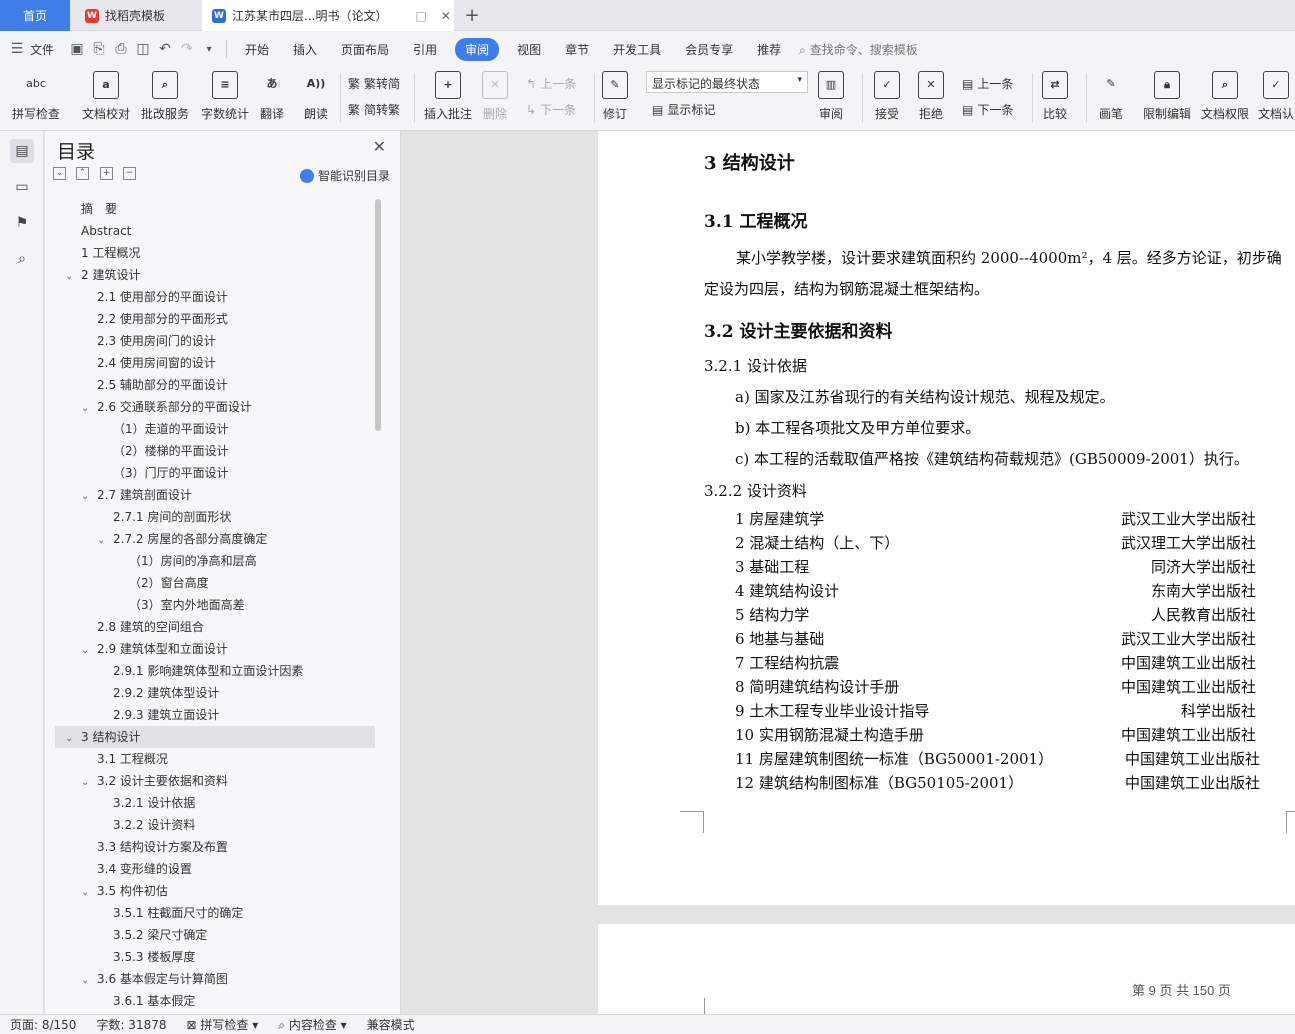 The width and height of the screenshot is (1295, 1034). I want to click on toc-item: 2.5 辅助部分的平面设计, so click(154, 385).